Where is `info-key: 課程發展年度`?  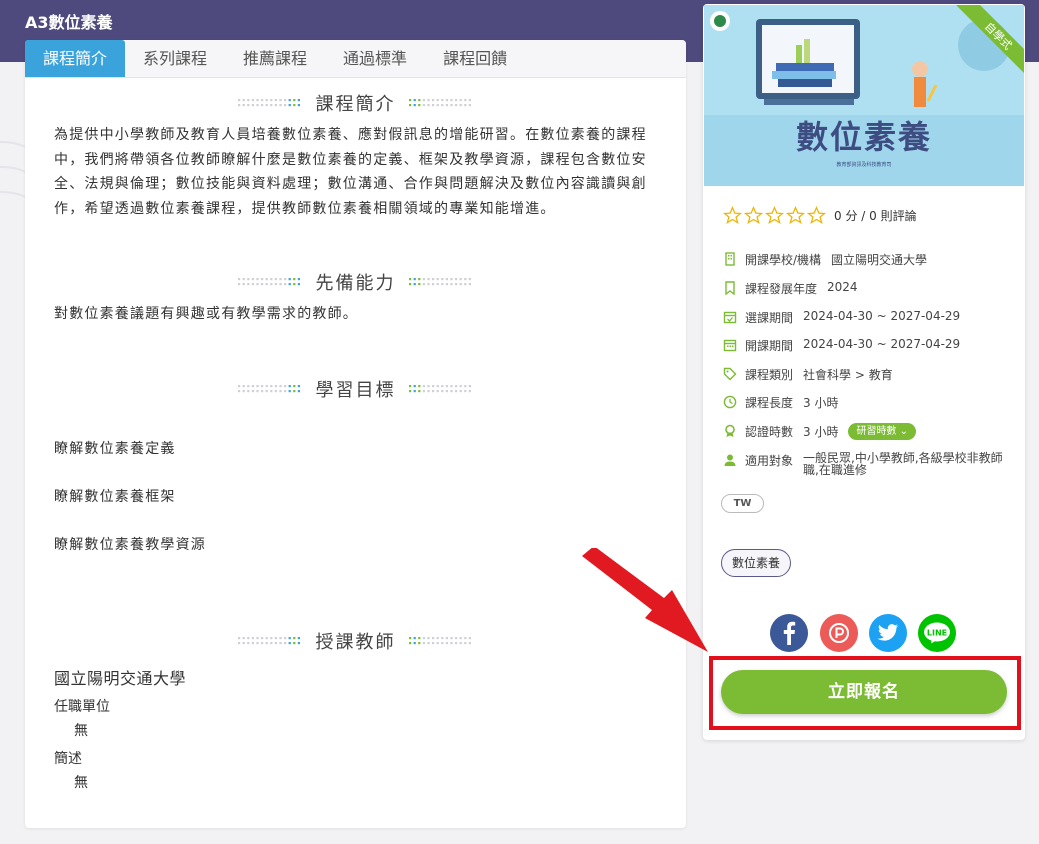 info-key: 課程發展年度 is located at coordinates (781, 289).